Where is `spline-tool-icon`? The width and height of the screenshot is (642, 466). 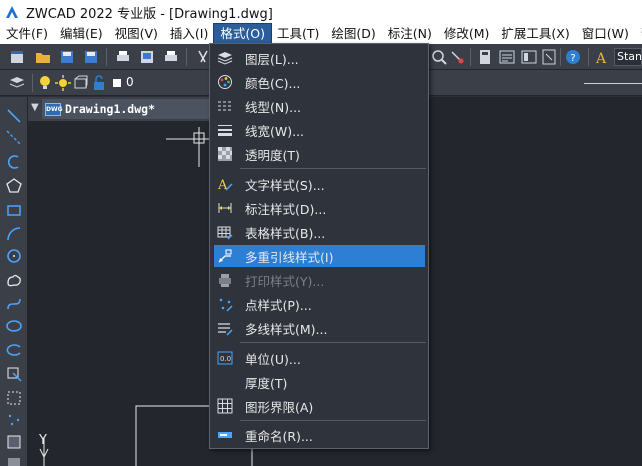 spline-tool-icon is located at coordinates (14, 304).